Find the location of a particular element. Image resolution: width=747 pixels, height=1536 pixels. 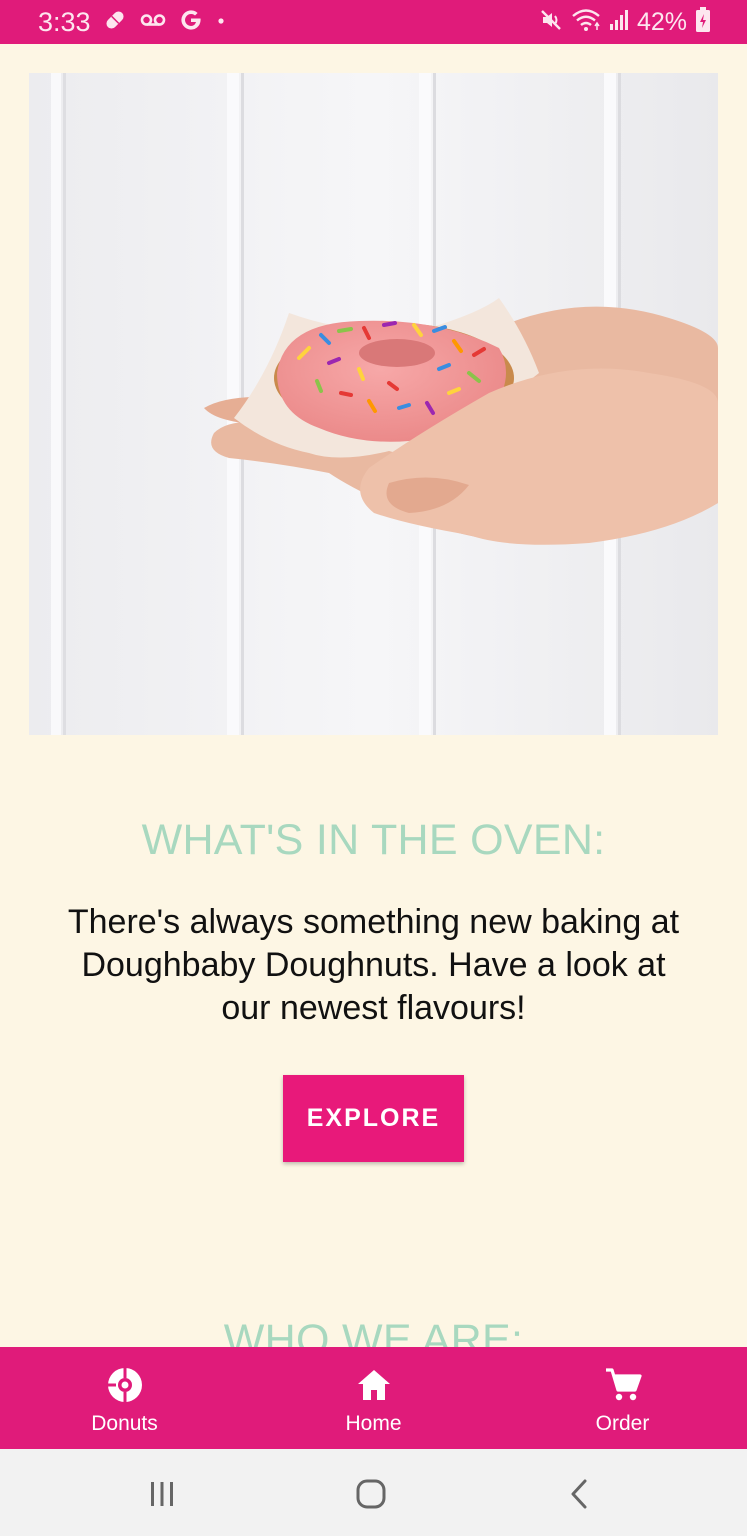

status-bar: 3:33 42% is located at coordinates (373, 22).